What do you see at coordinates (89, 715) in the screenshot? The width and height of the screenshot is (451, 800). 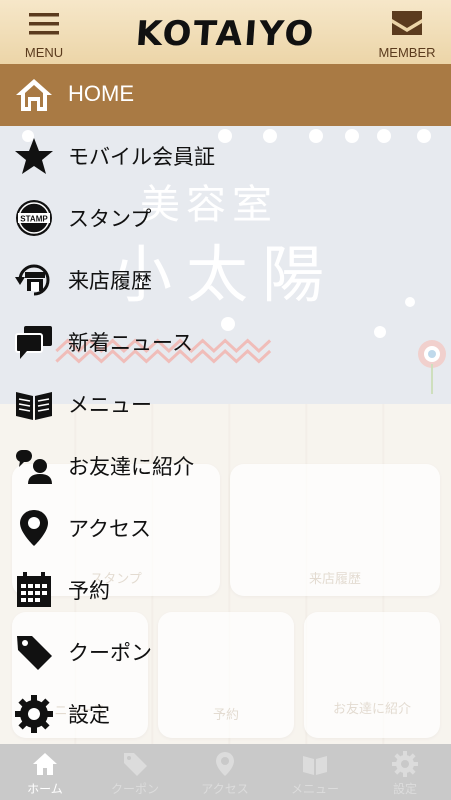 I see `drawer-item-label: 設定` at bounding box center [89, 715].